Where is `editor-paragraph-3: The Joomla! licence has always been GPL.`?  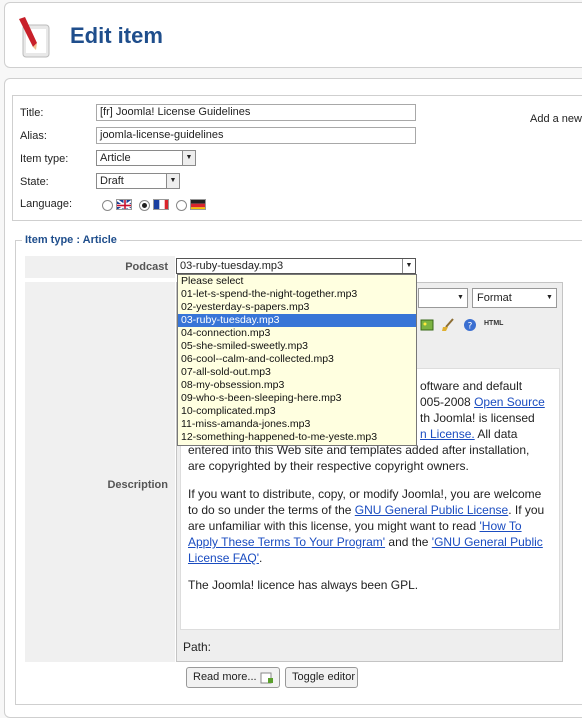
editor-paragraph-3: The Joomla! licence has always been GPL. is located at coordinates (303, 585).